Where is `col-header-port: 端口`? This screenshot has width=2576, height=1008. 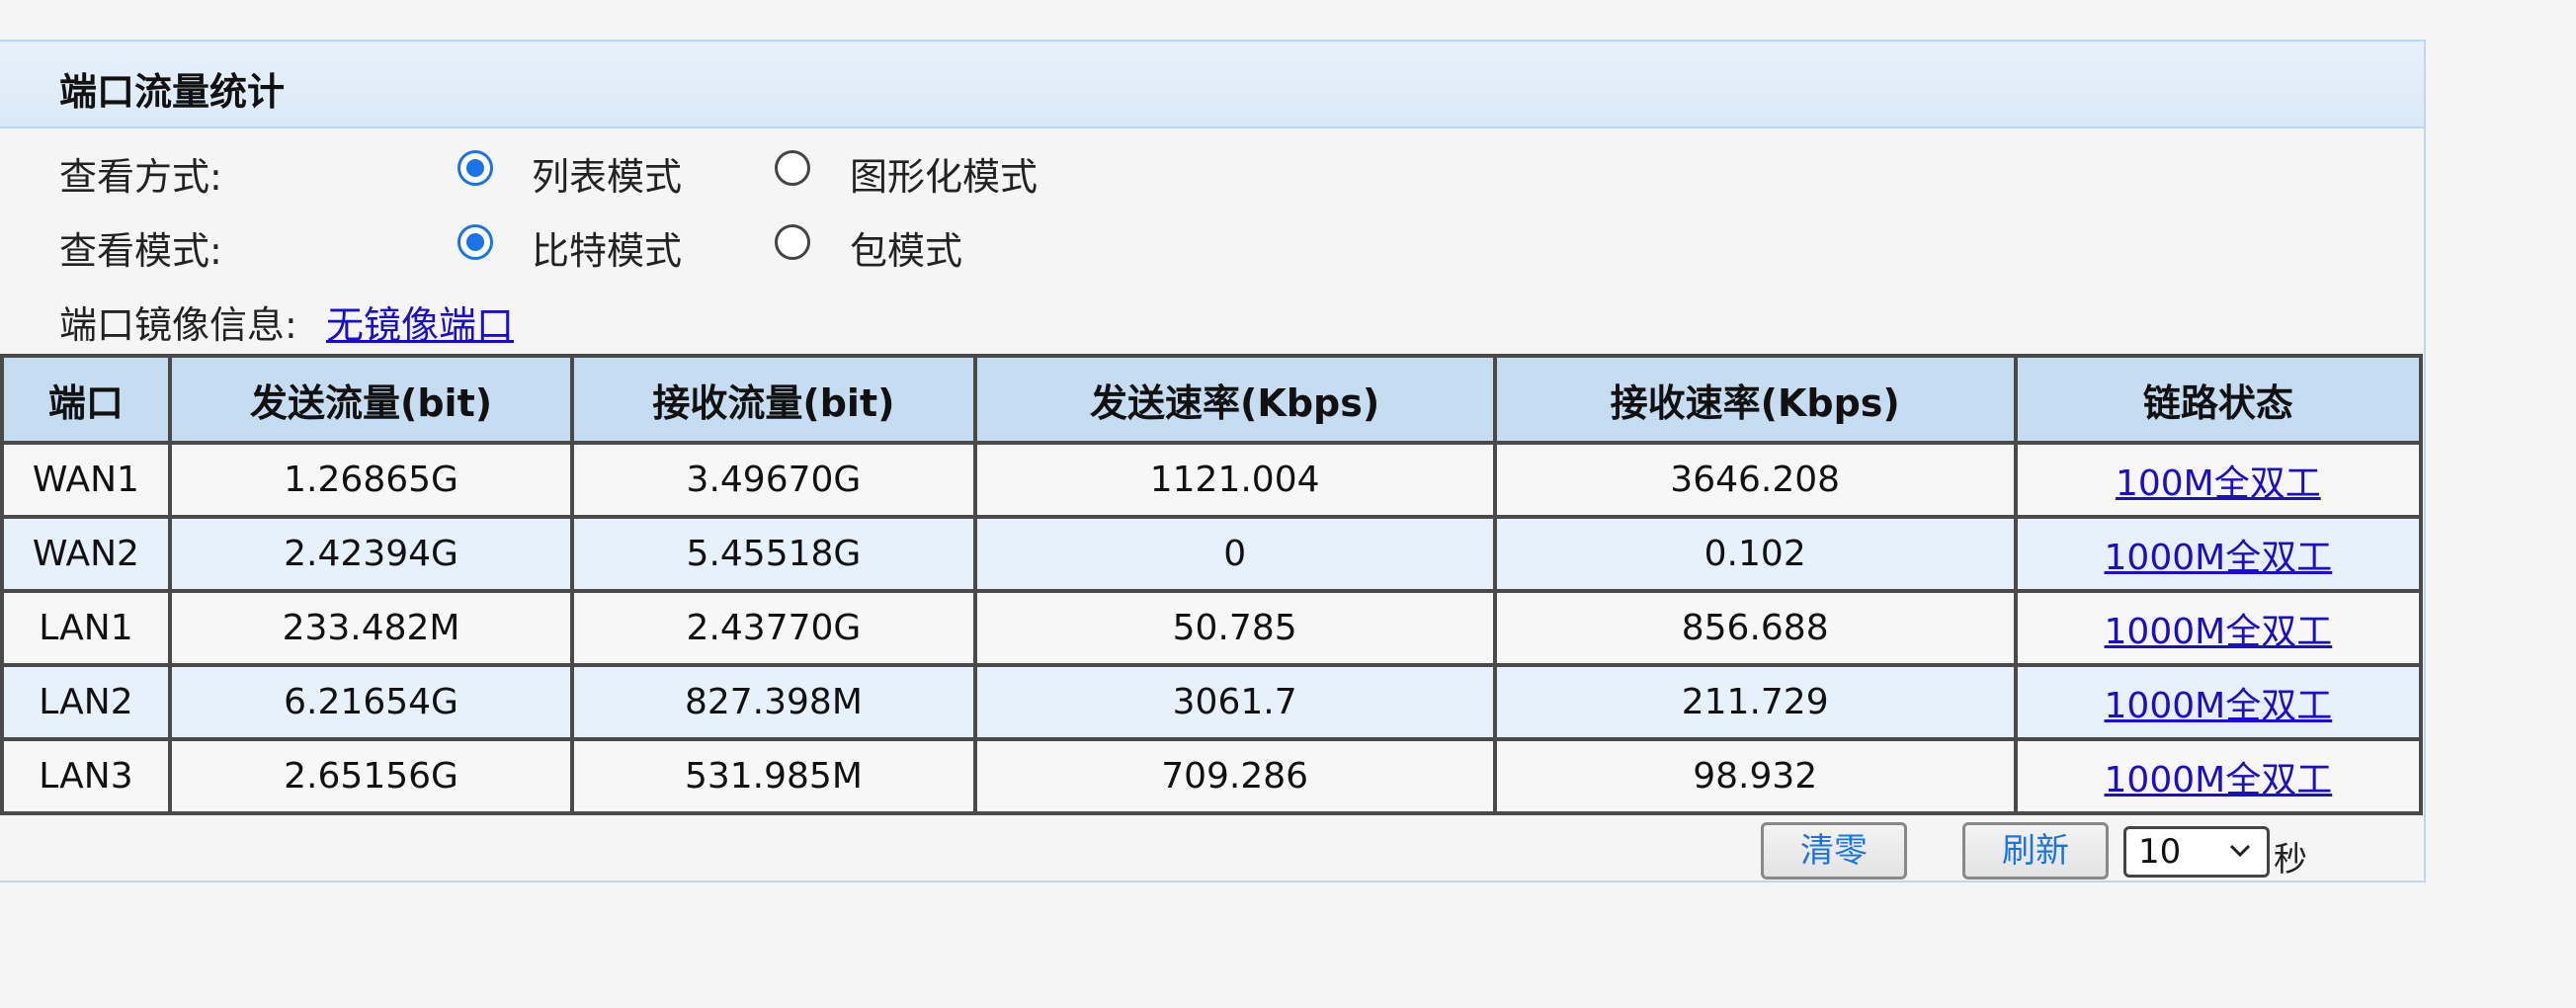
col-header-port: 端口 is located at coordinates (86, 399).